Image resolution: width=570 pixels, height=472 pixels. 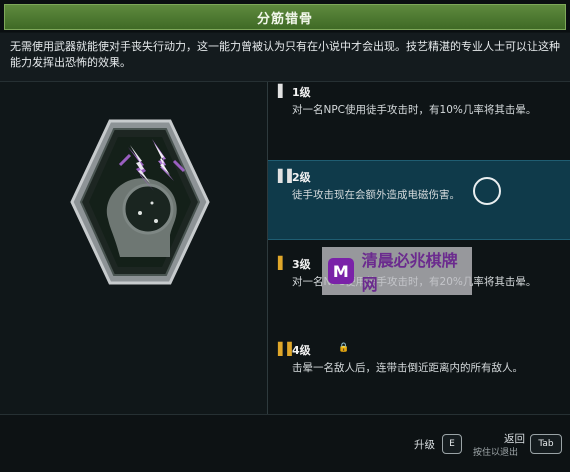 I want to click on watermark-logo-icon: M, so click(x=341, y=271).